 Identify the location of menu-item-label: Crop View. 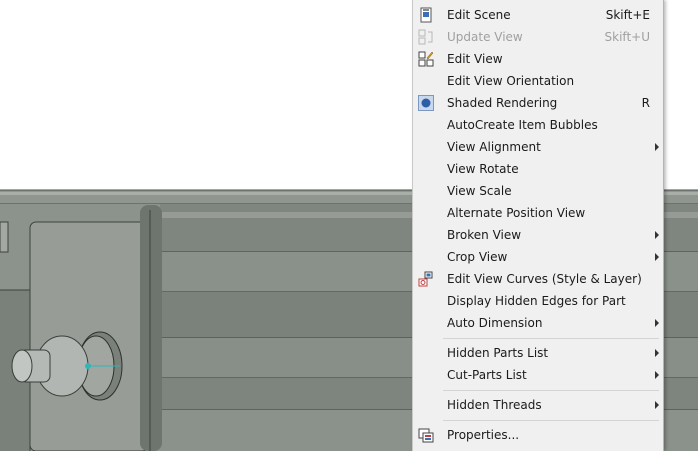
(477, 257).